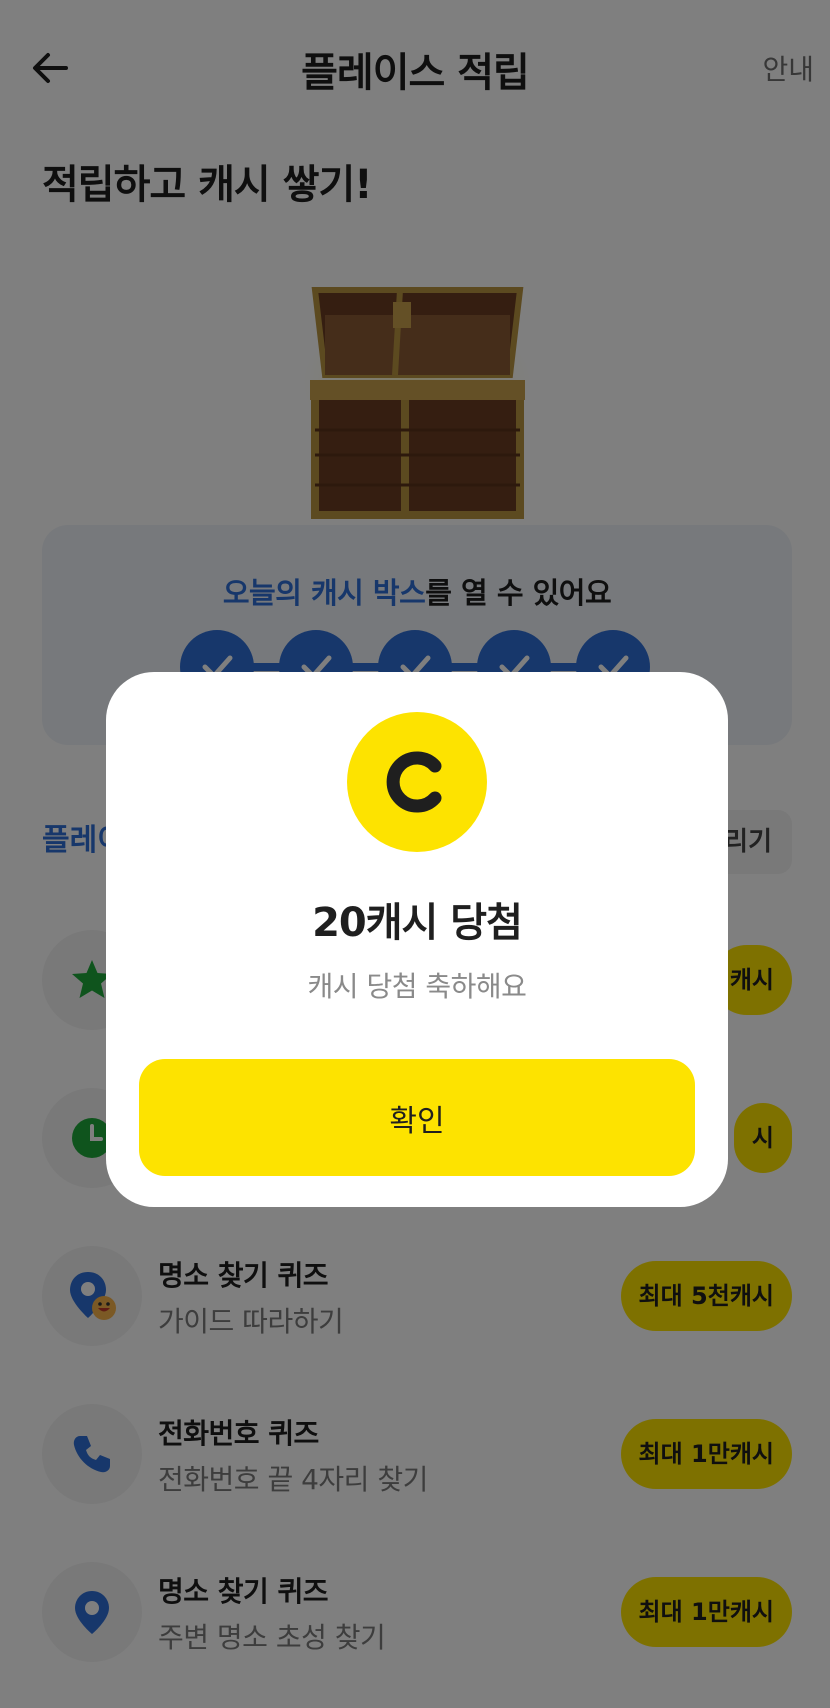 The height and width of the screenshot is (1708, 830). I want to click on cash-coin-icon, so click(417, 782).